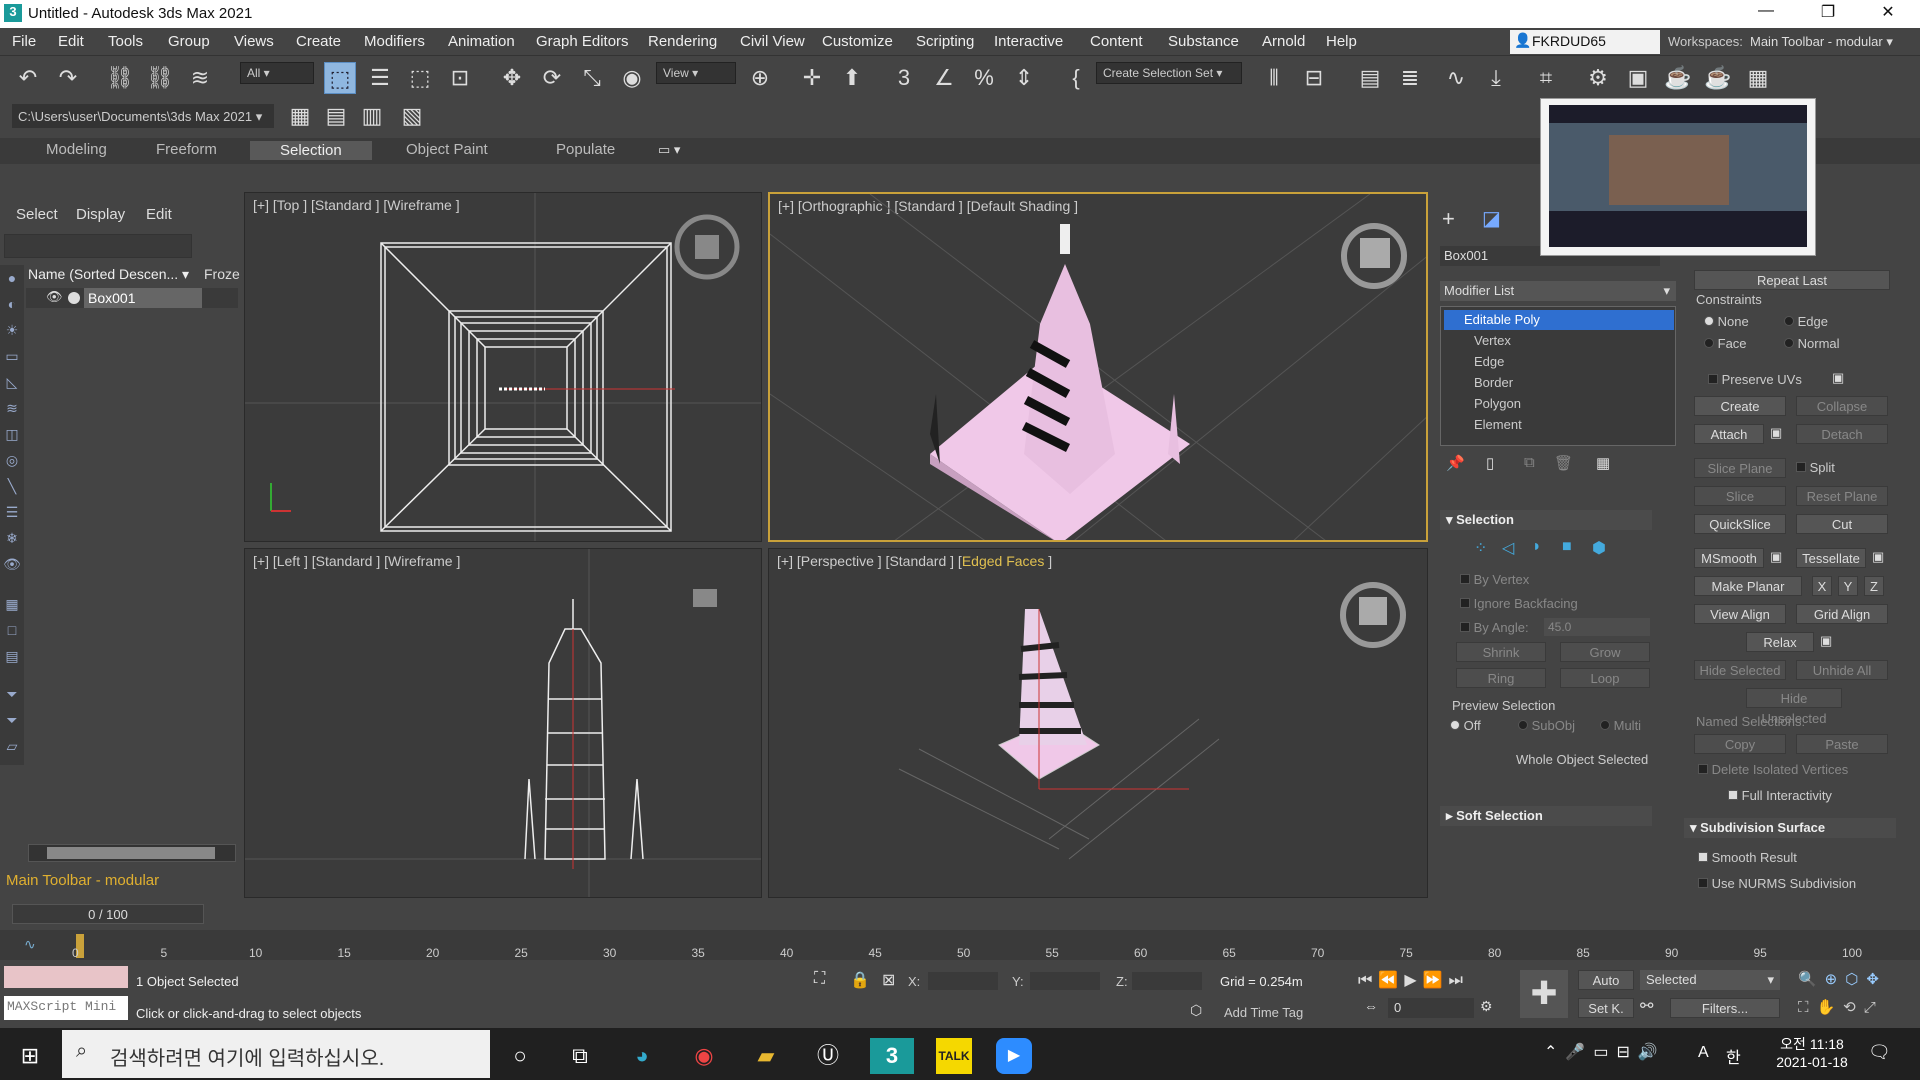 This screenshot has width=1920, height=1080. What do you see at coordinates (1431, 1008) in the screenshot?
I see `current-frame-field: 0` at bounding box center [1431, 1008].